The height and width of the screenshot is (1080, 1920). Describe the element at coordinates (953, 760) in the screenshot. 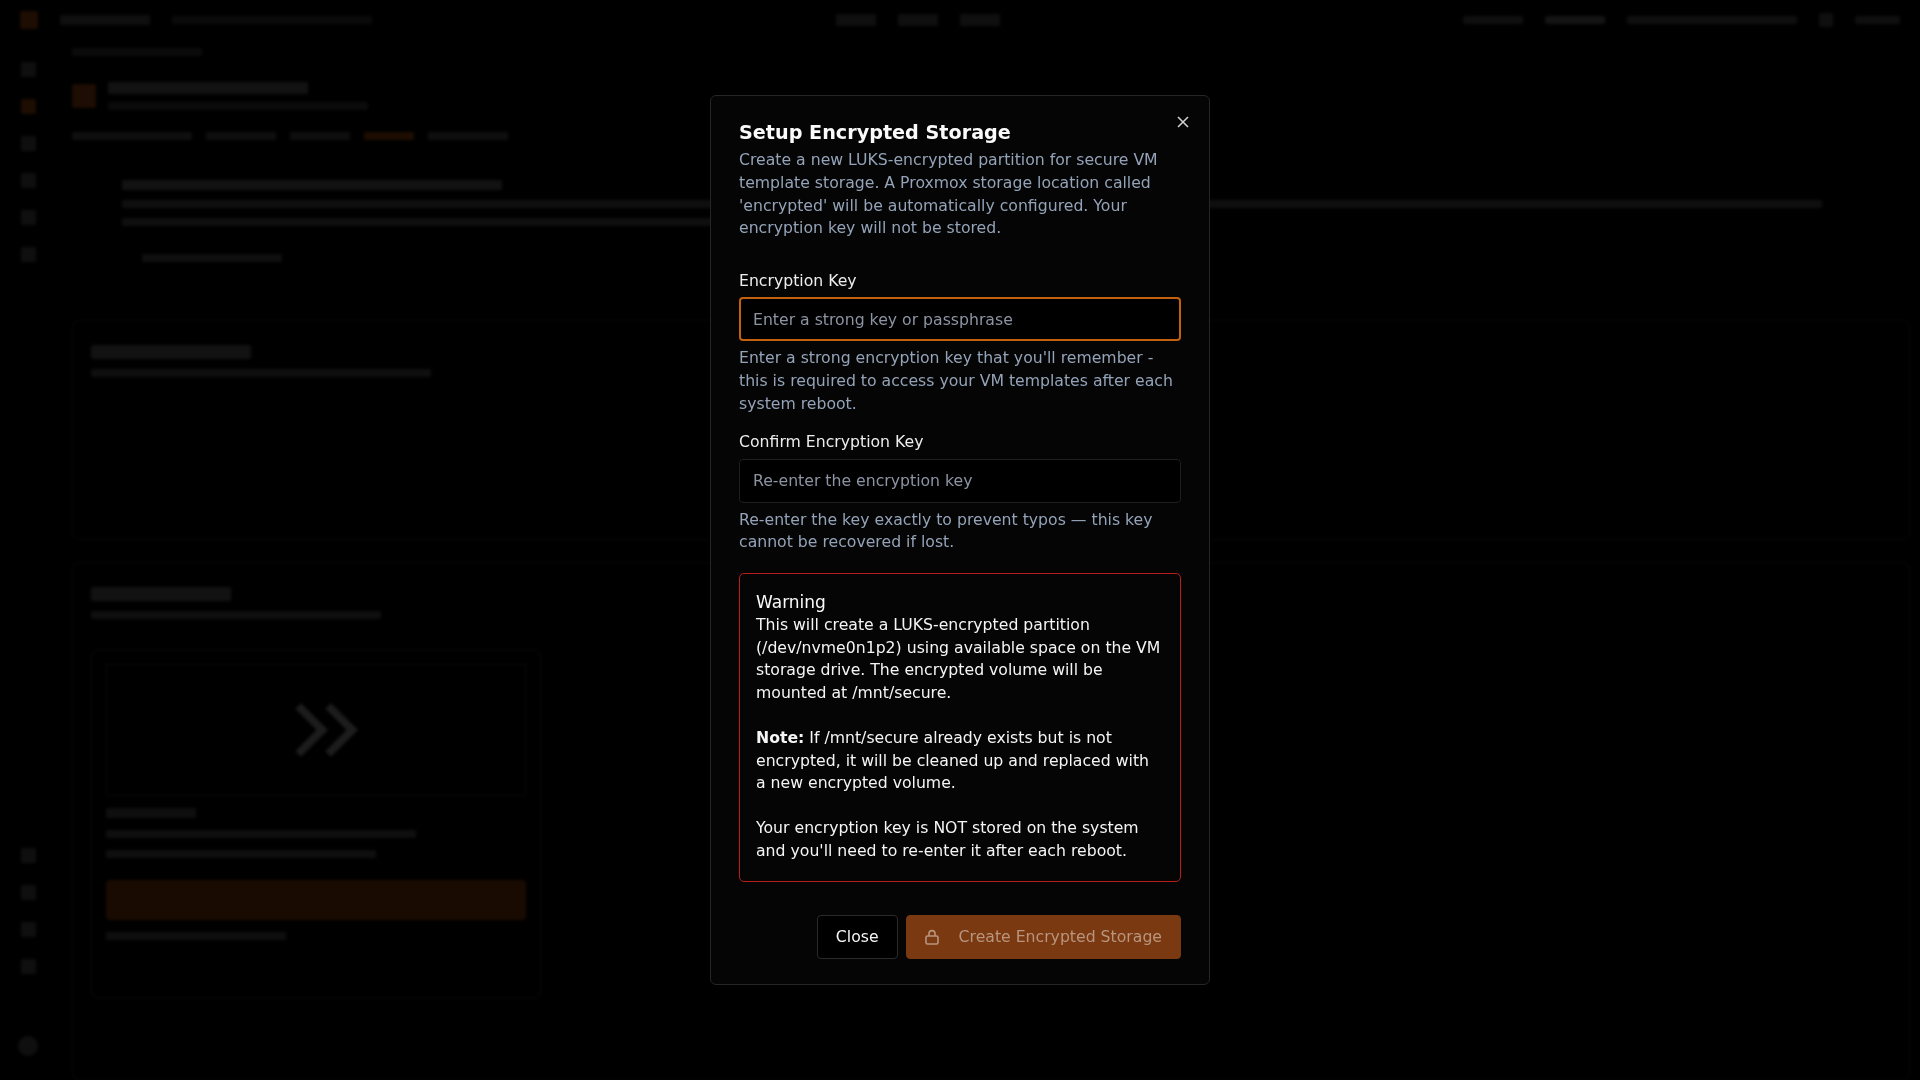

I see `warning-paragraph: Note: If /mnt/secure already exists but is not encrypted, it will be cleaned up and replaced with a new encrypted volume.` at that location.